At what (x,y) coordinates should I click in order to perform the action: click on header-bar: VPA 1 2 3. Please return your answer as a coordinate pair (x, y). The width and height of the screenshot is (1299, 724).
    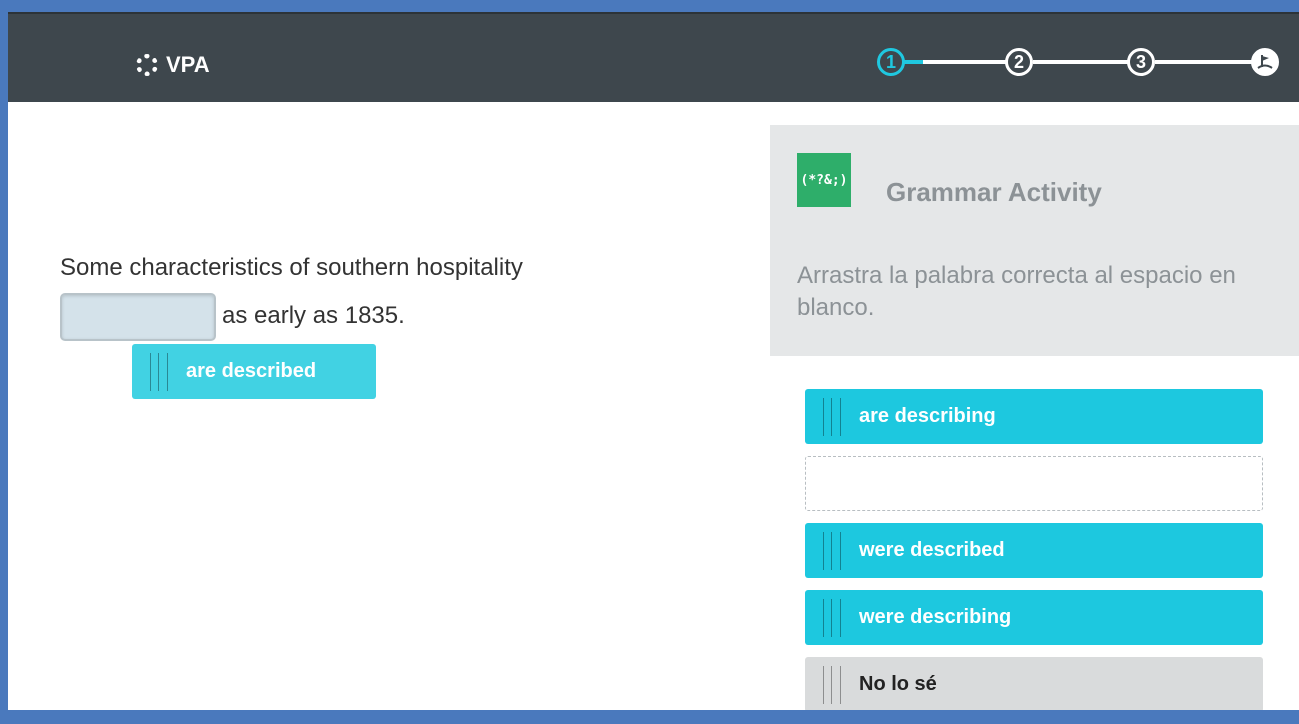
    Looking at the image, I should click on (653, 57).